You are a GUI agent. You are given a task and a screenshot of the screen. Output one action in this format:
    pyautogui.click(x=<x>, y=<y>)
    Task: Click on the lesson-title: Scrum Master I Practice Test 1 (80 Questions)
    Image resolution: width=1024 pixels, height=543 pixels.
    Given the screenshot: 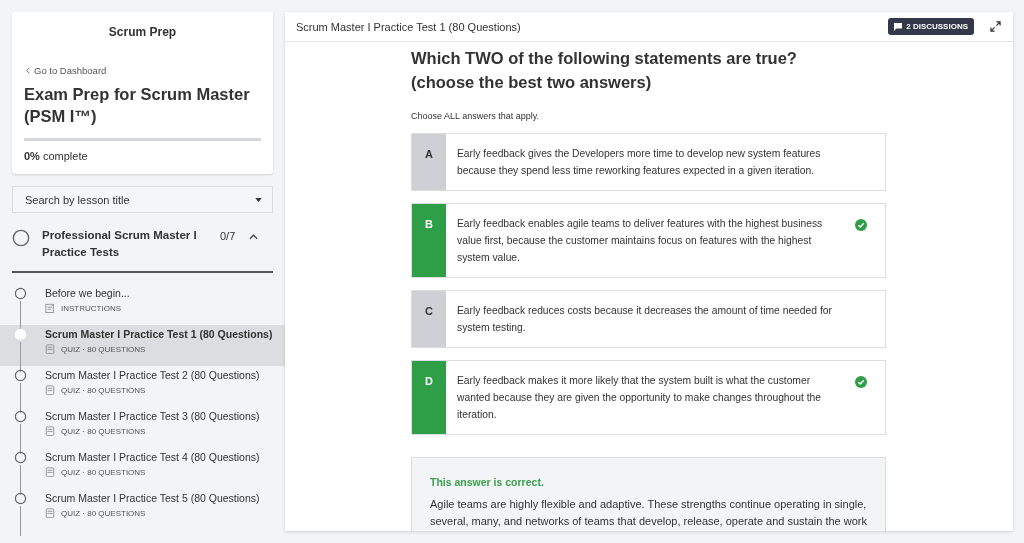 What is the action you would take?
    pyautogui.click(x=409, y=26)
    